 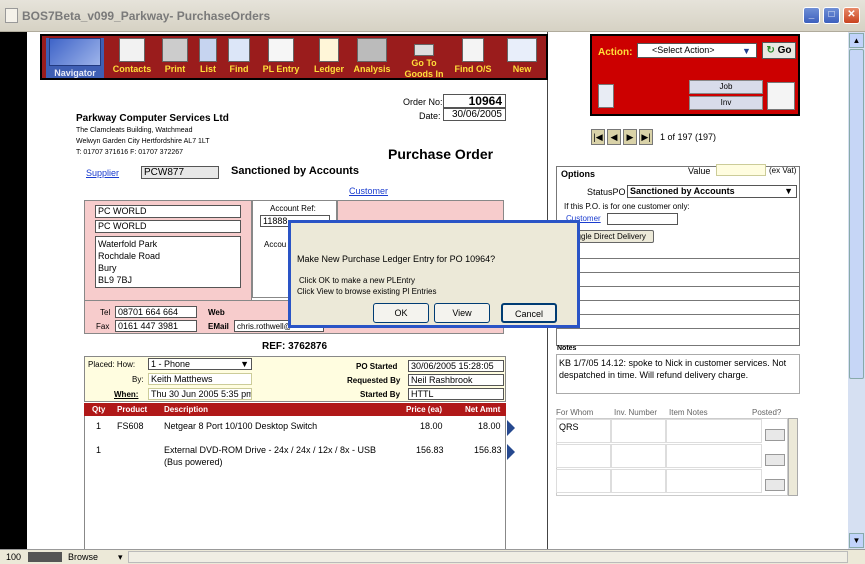 I want to click on value-label: Value, so click(x=699, y=171).